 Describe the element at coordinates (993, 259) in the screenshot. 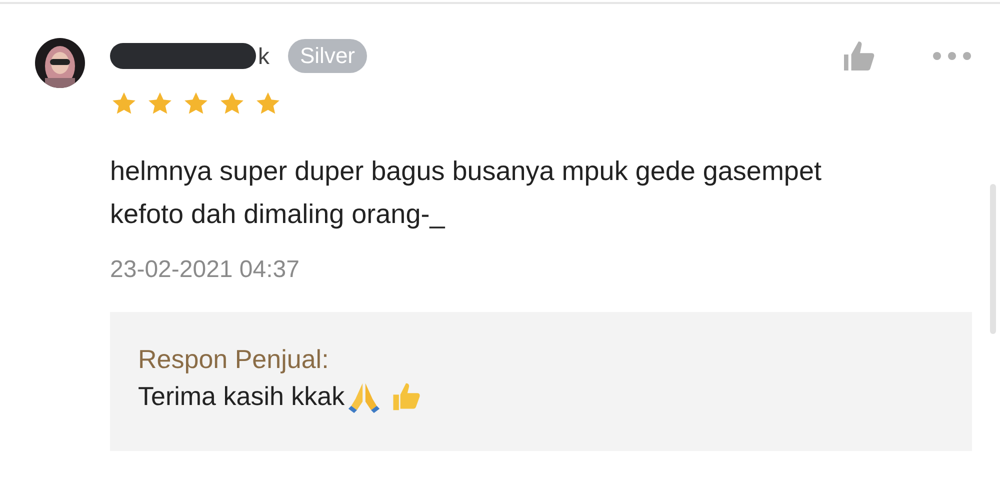

I see `scrollbar` at that location.